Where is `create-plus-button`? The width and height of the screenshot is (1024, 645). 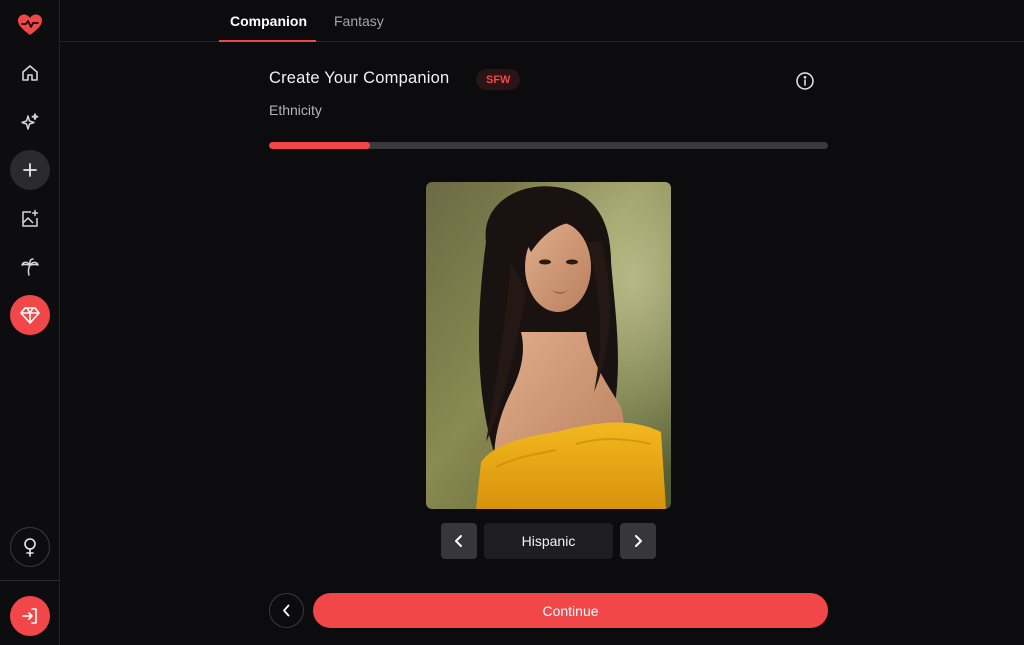 create-plus-button is located at coordinates (30, 170).